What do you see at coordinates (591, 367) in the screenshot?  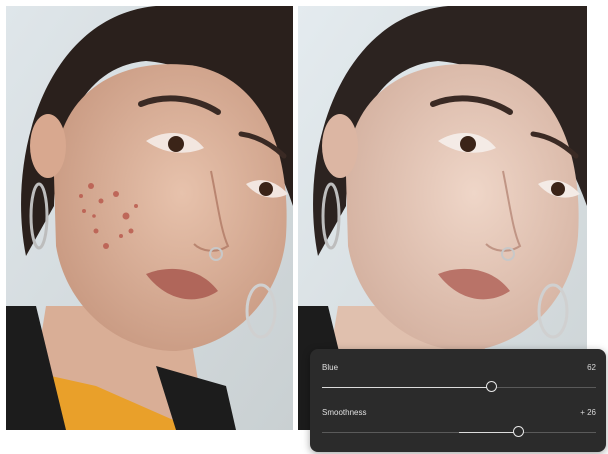 I see `blue-slider-value: 62` at bounding box center [591, 367].